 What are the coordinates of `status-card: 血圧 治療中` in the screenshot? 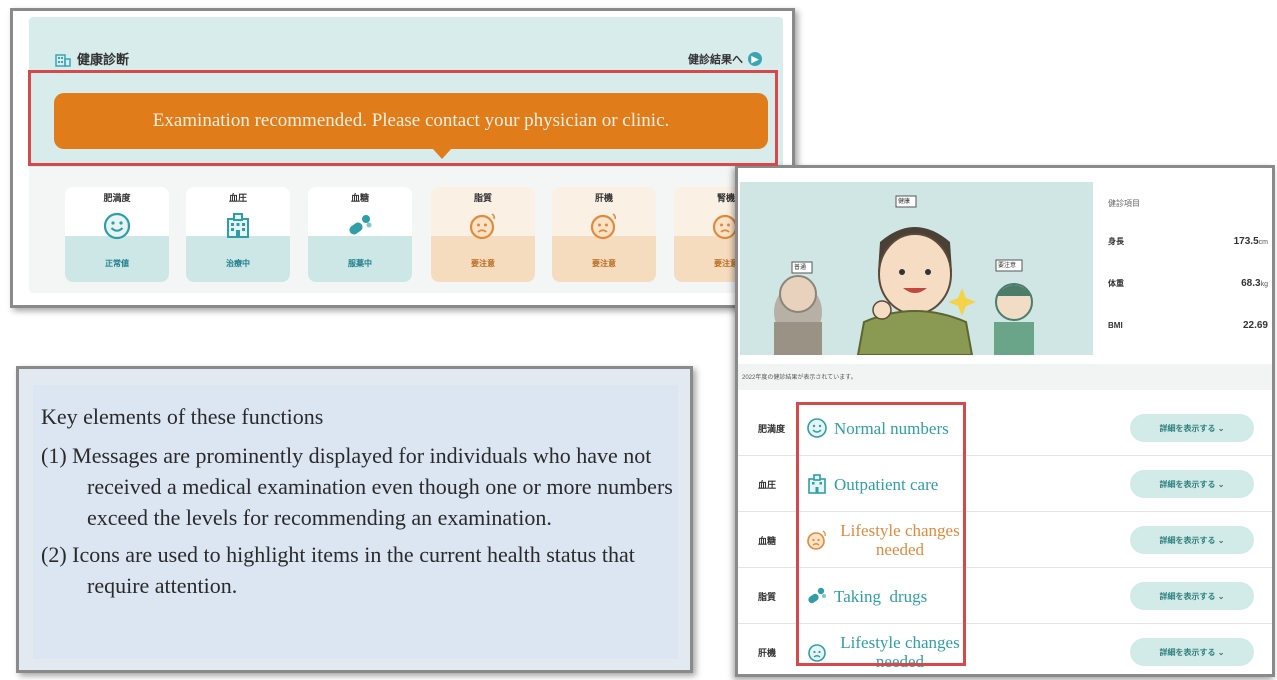 It's located at (238, 234).